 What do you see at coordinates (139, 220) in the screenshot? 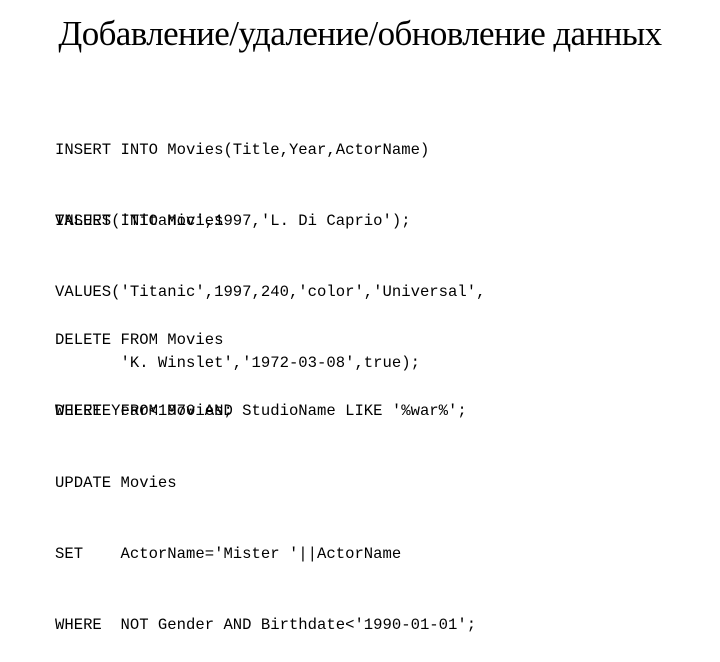
I see `code-line: INSERT INTO Movies` at bounding box center [139, 220].